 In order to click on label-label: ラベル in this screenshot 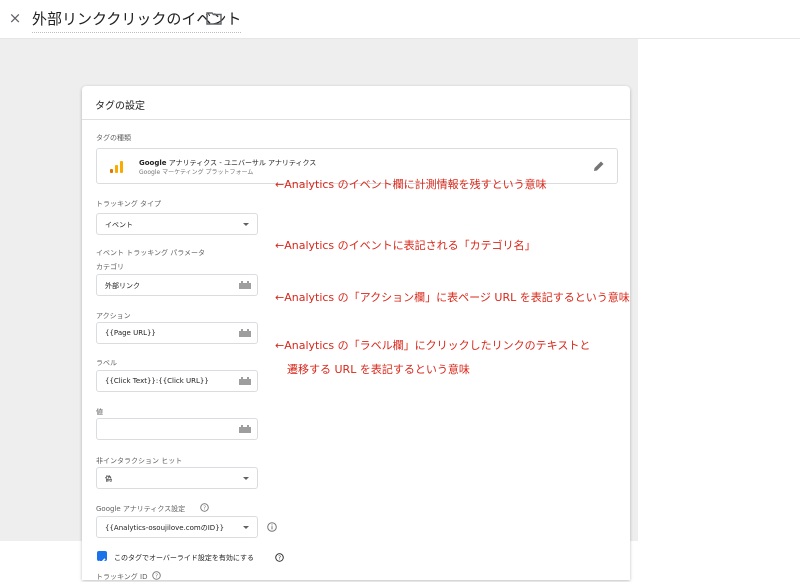, I will do `click(106, 363)`.